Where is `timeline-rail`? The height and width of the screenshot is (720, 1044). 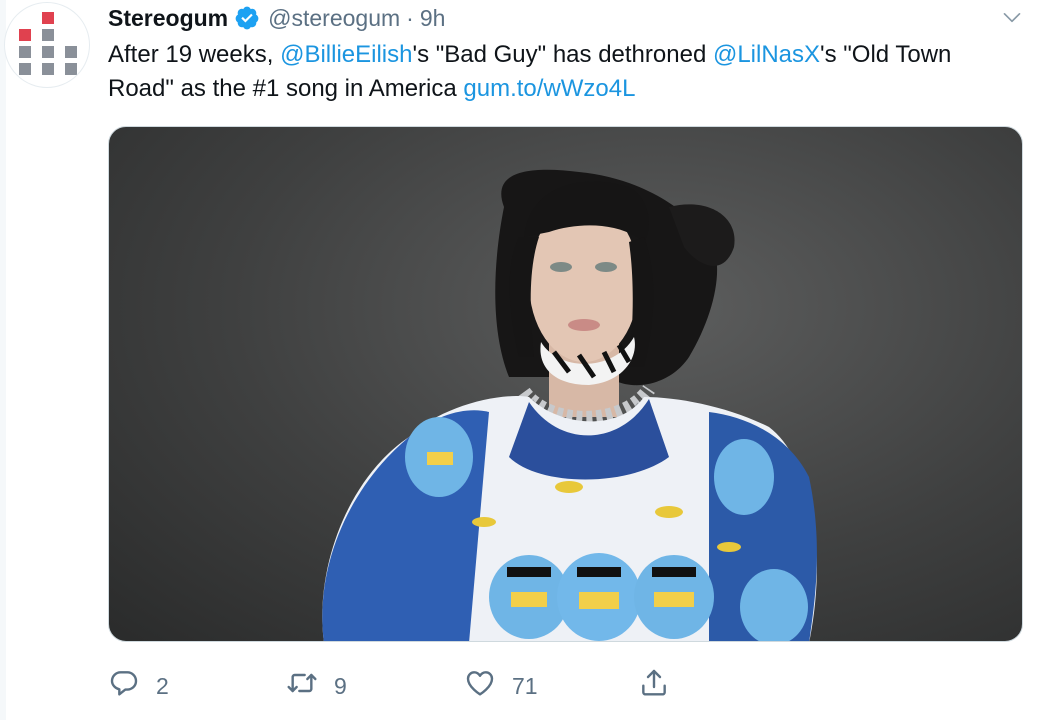 timeline-rail is located at coordinates (3, 360).